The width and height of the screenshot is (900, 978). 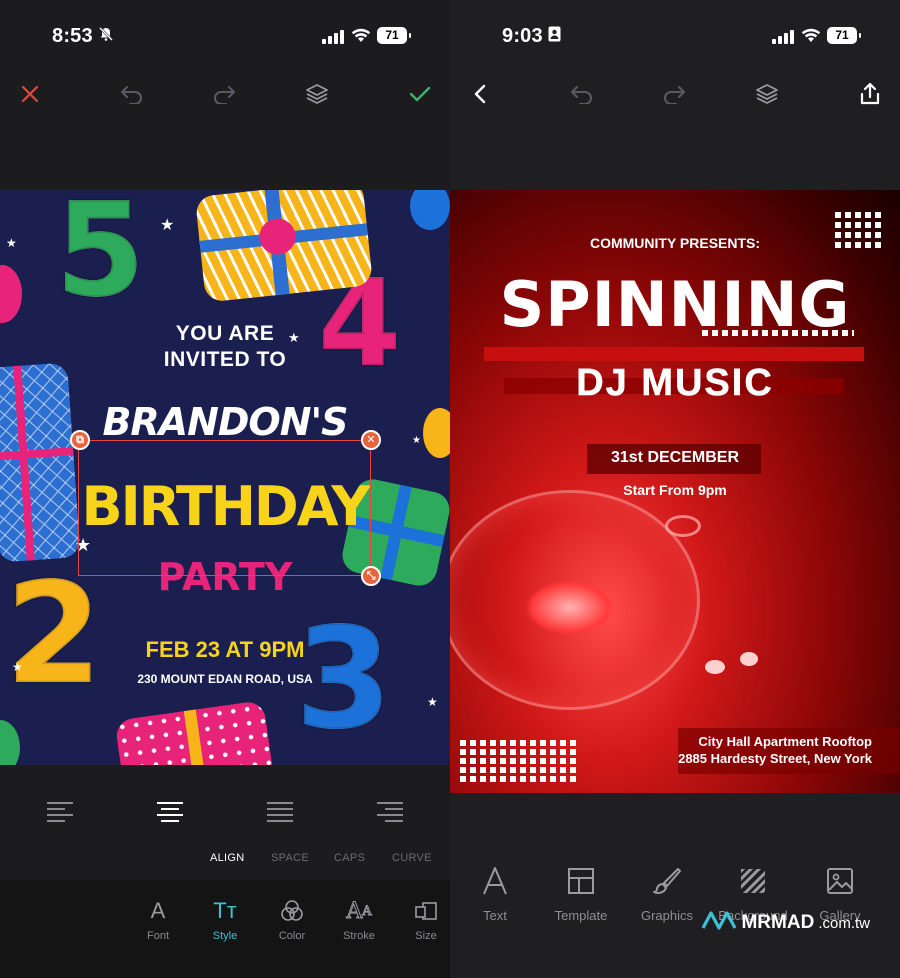 What do you see at coordinates (420, 94) in the screenshot?
I see `check-icon` at bounding box center [420, 94].